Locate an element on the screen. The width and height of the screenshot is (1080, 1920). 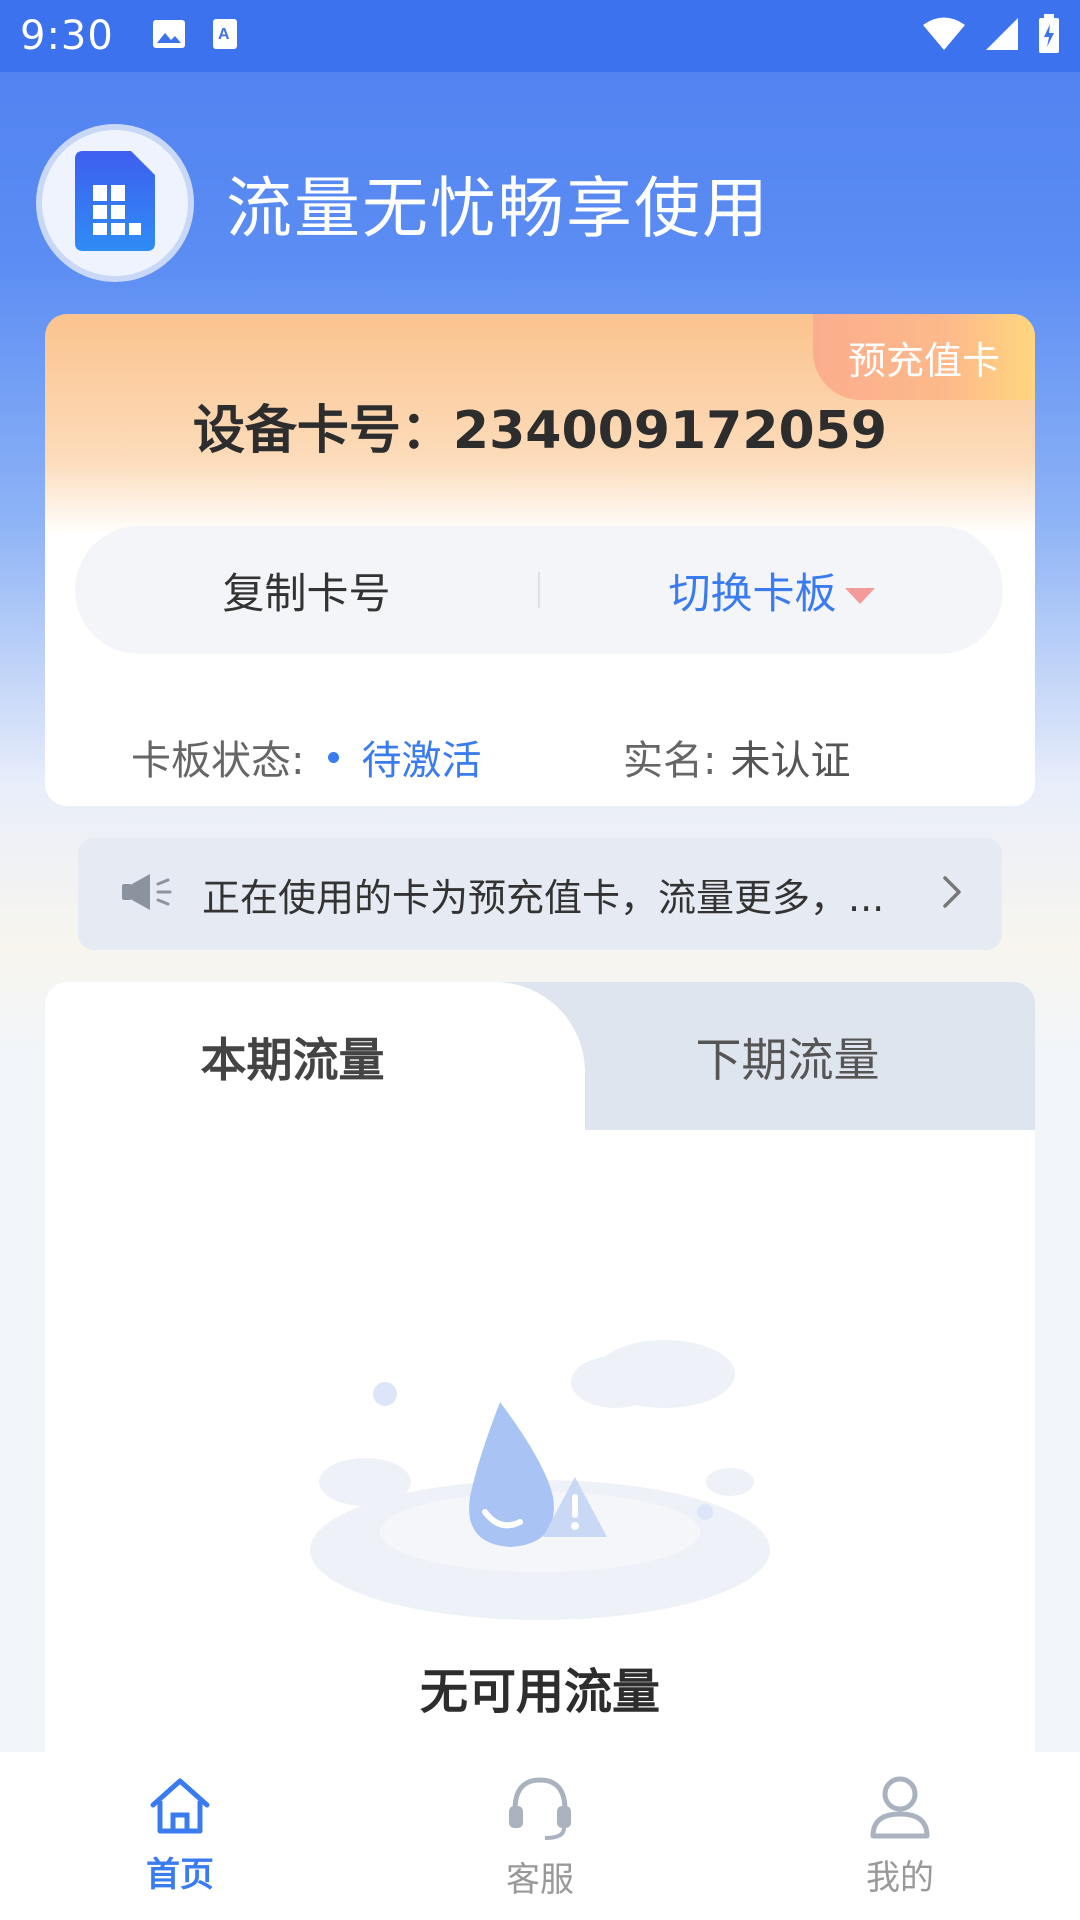
realname-status: 实名: 未认证 is located at coordinates (789, 757).